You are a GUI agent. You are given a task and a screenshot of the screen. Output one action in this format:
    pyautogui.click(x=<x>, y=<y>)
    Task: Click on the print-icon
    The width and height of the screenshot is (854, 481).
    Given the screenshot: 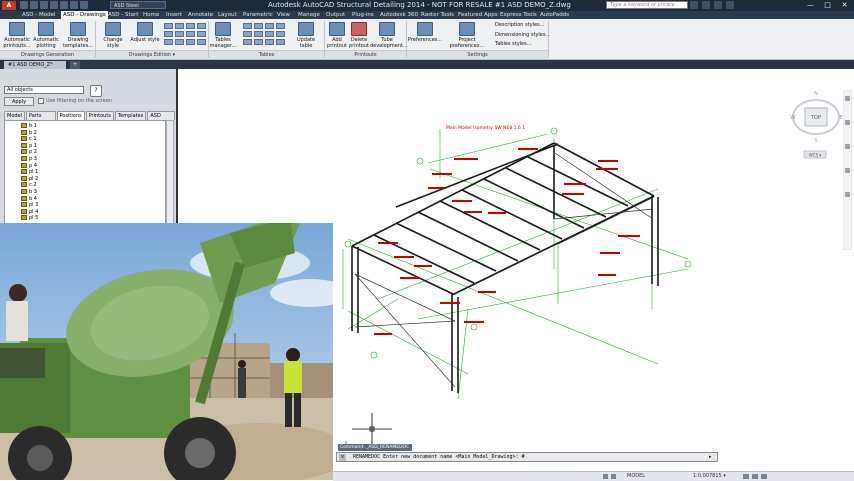 What is the action you would take?
    pyautogui.click(x=64, y=5)
    